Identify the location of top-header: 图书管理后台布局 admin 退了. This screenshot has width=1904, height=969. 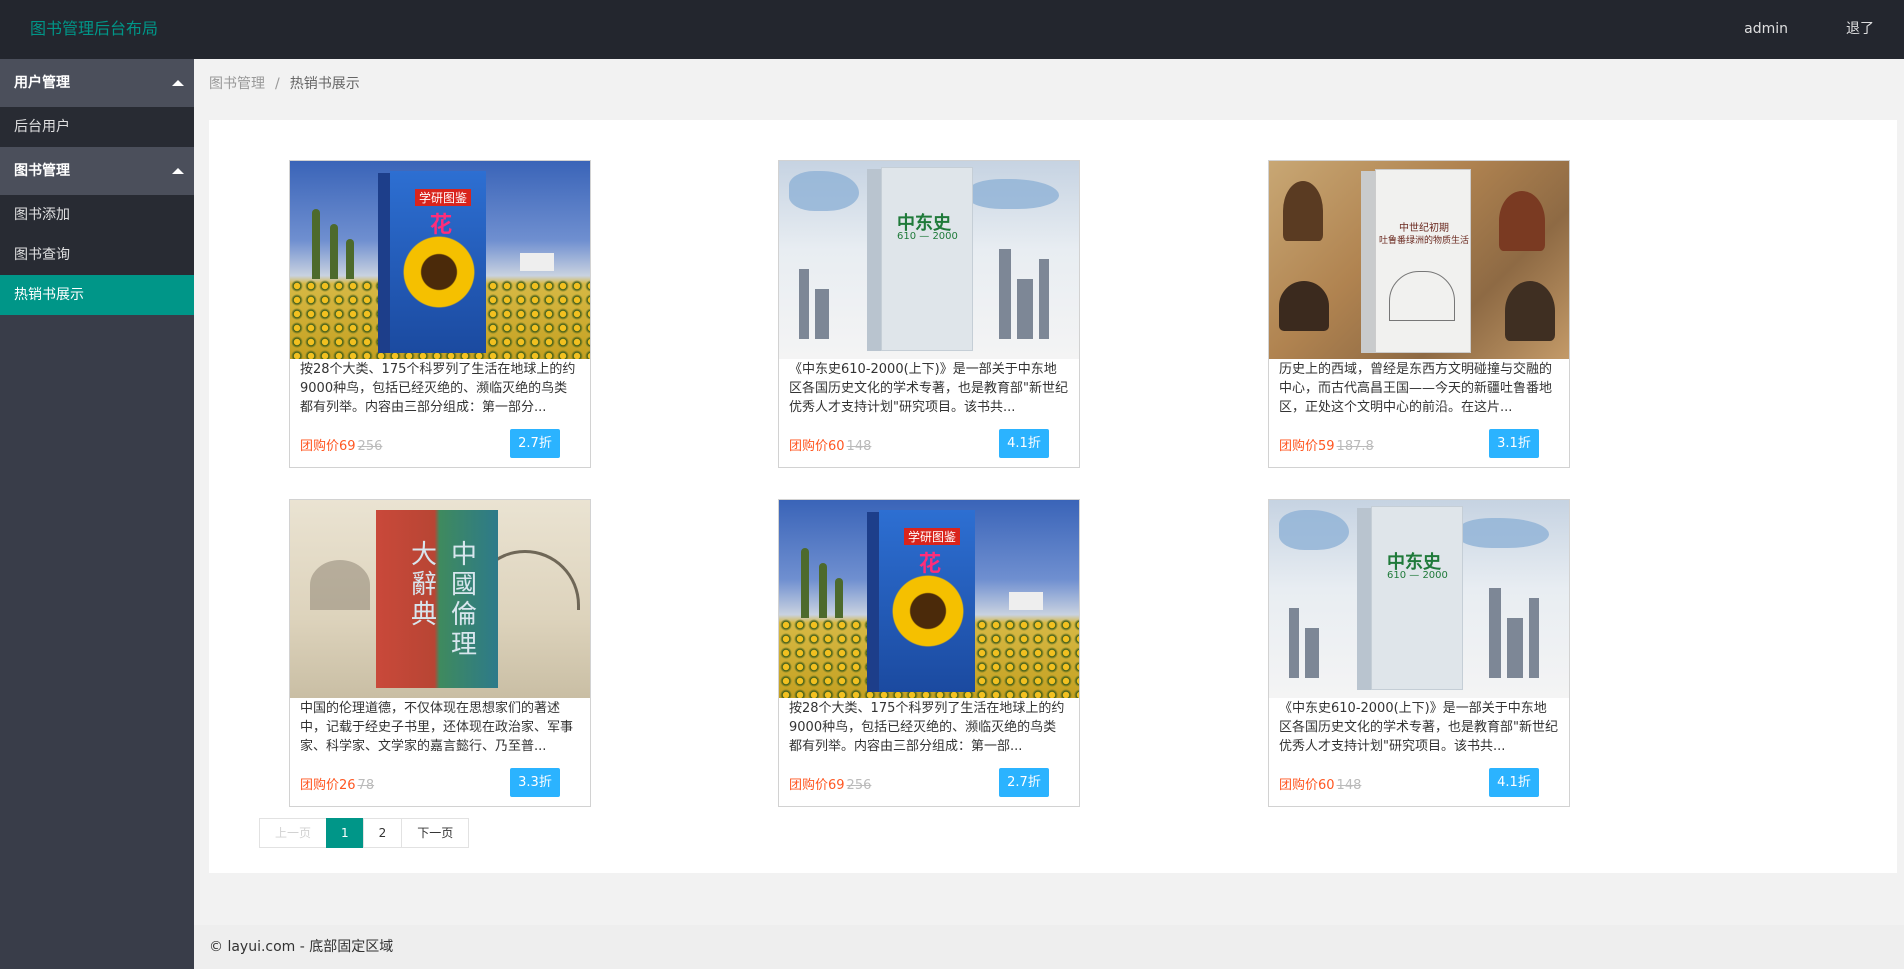
(952, 29).